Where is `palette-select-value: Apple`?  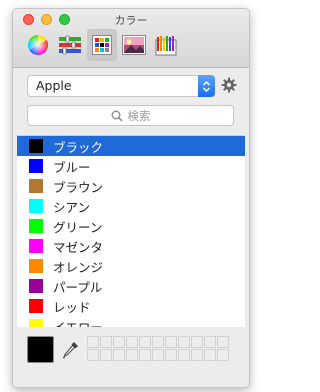 palette-select-value: Apple is located at coordinates (54, 85).